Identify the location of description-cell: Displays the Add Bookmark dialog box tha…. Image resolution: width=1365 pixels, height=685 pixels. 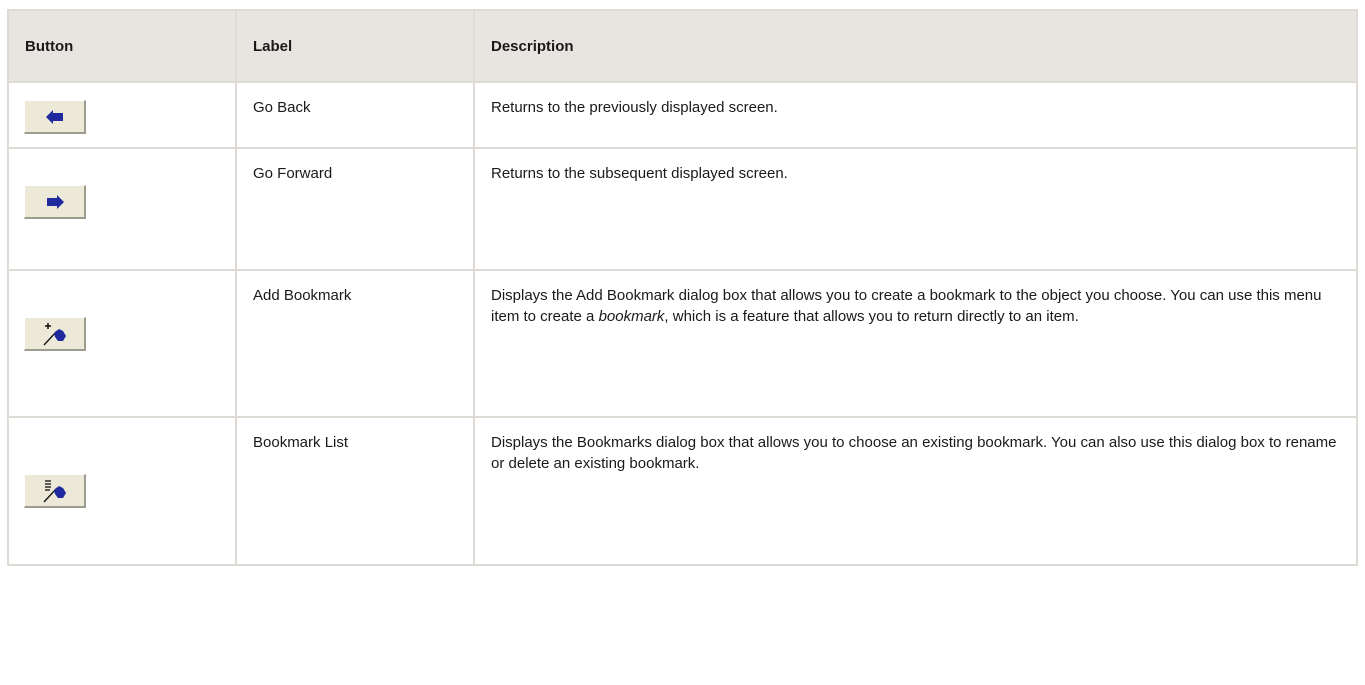
(915, 343).